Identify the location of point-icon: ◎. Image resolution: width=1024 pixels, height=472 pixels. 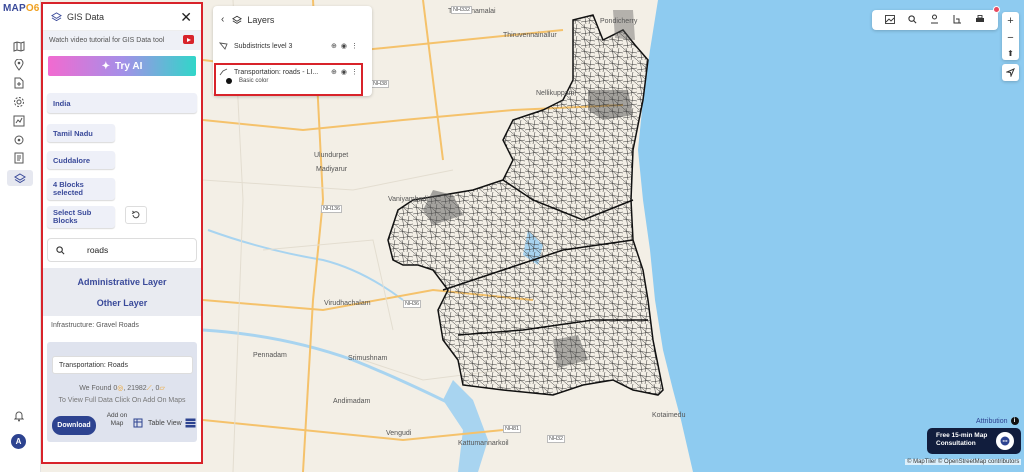
(120, 388).